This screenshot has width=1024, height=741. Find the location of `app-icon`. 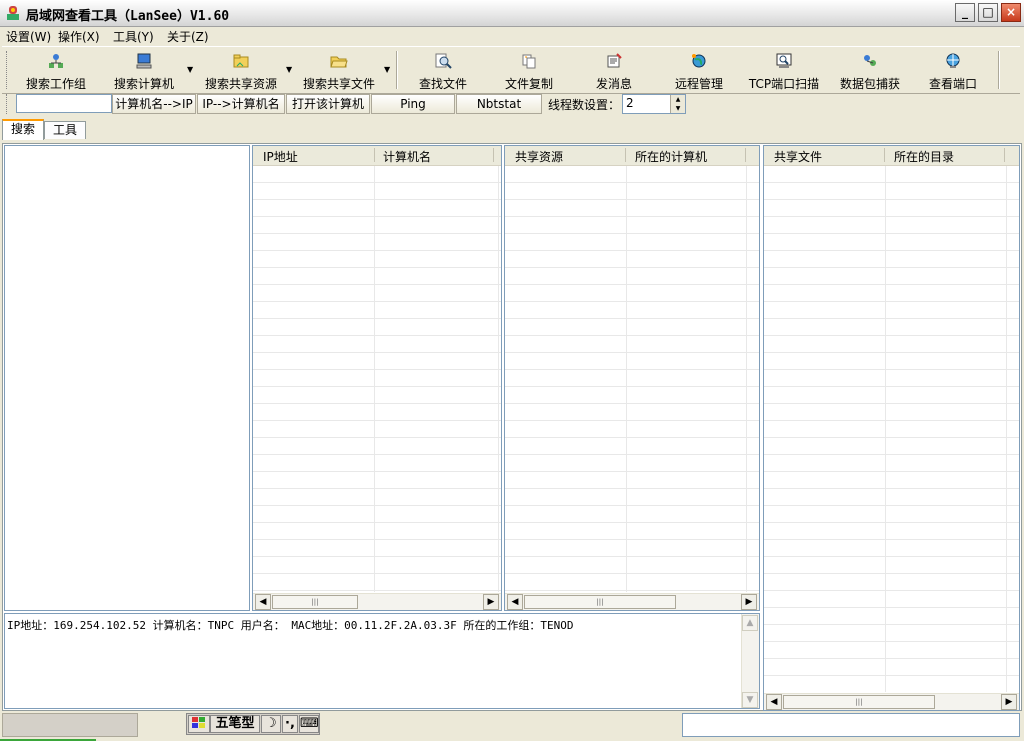

app-icon is located at coordinates (13, 13).